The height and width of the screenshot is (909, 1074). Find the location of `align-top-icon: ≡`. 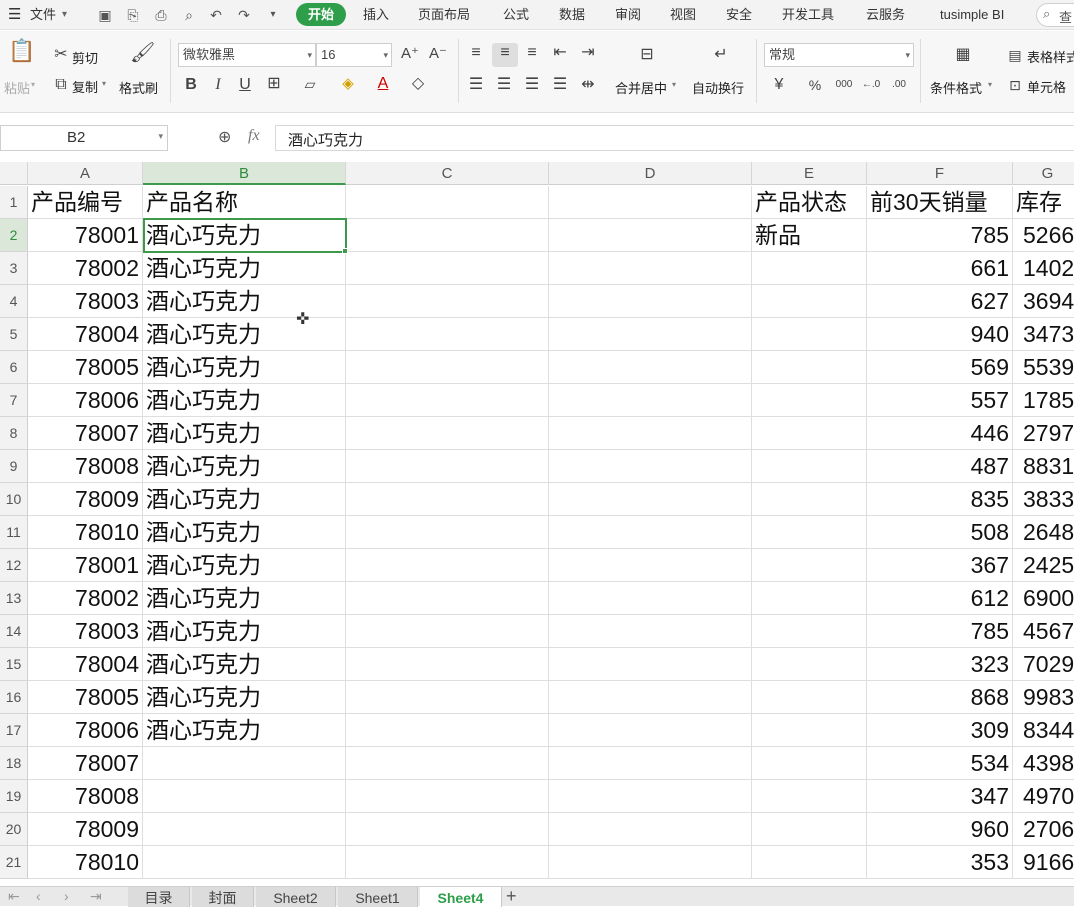

align-top-icon: ≡ is located at coordinates (476, 53).